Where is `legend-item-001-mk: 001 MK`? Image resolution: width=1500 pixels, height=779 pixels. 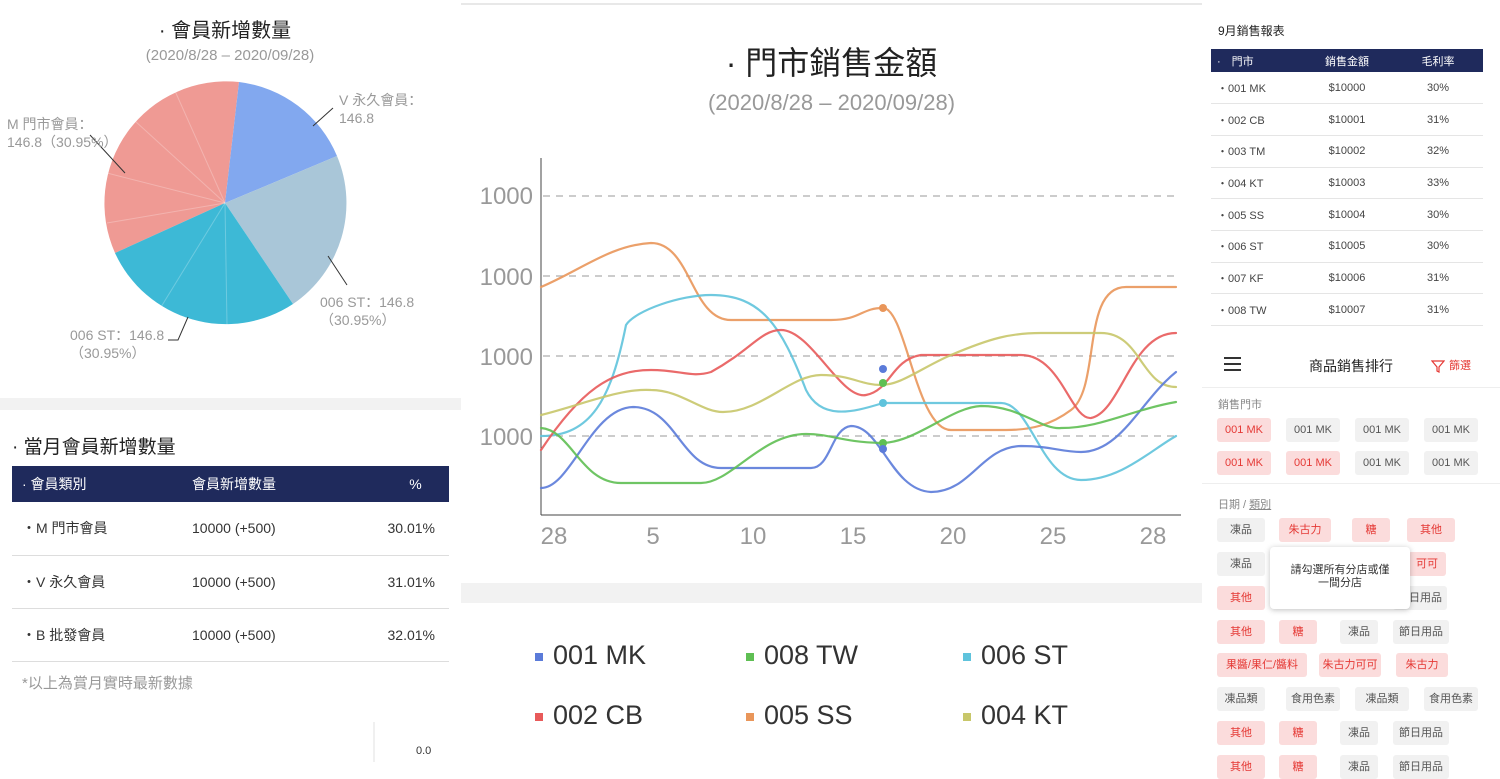
legend-item-001-mk: 001 MK is located at coordinates (590, 655).